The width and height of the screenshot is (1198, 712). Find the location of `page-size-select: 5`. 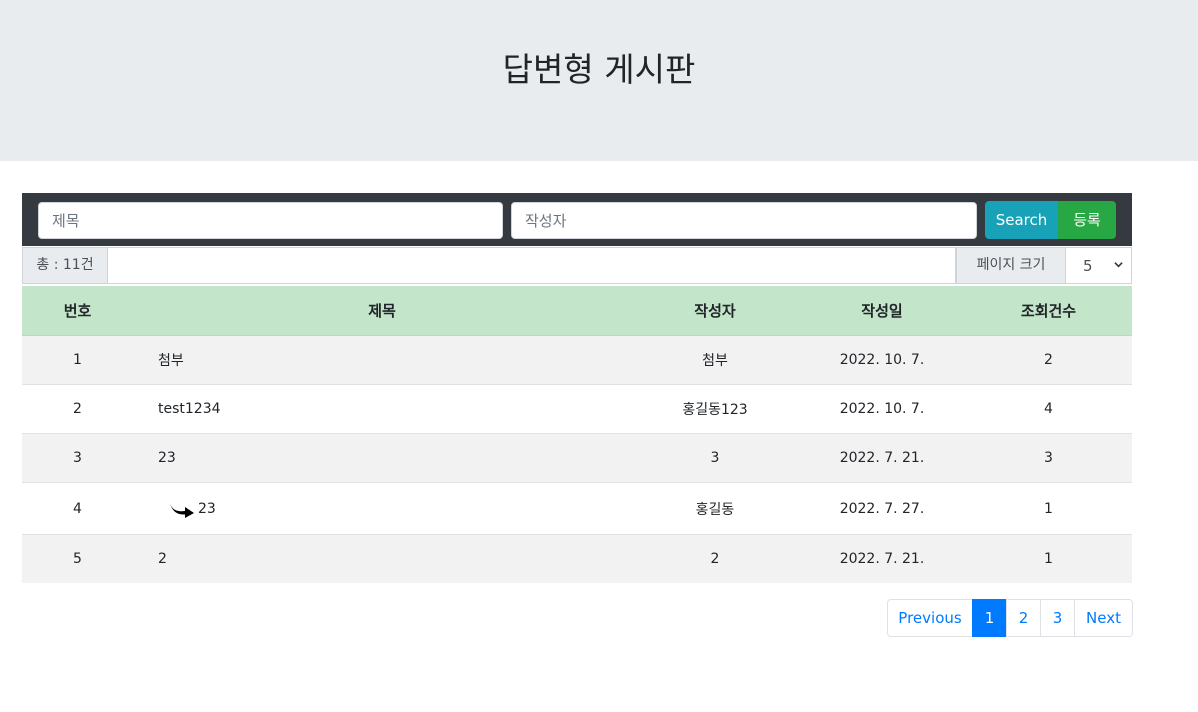

page-size-select: 5 is located at coordinates (1099, 265).